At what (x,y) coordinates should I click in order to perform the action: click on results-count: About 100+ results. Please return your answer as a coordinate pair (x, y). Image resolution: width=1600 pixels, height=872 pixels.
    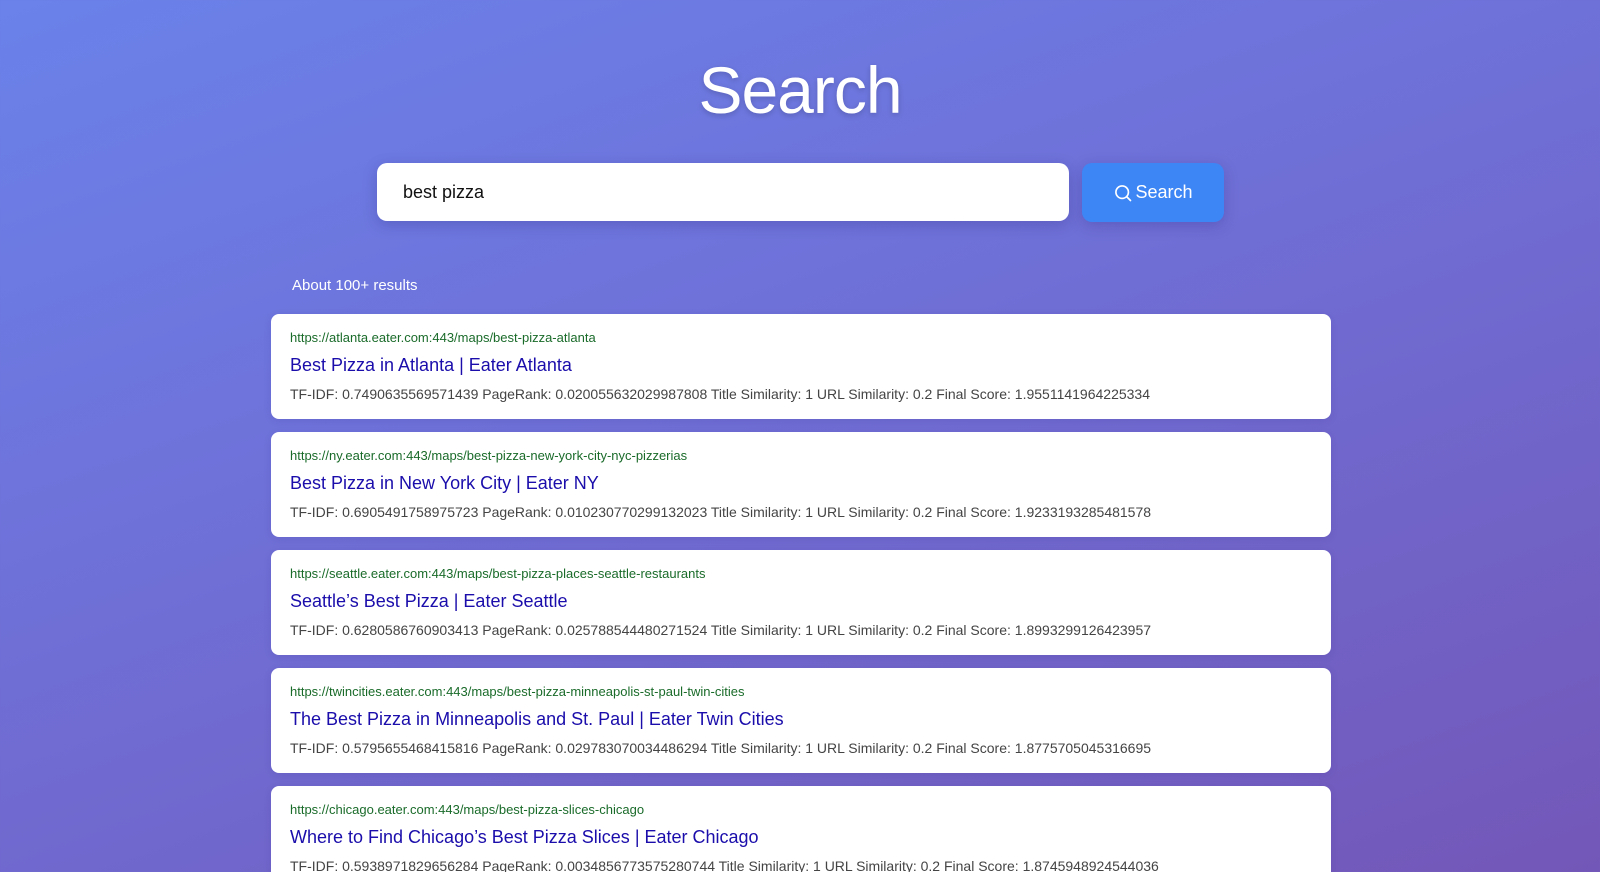
    Looking at the image, I should click on (355, 285).